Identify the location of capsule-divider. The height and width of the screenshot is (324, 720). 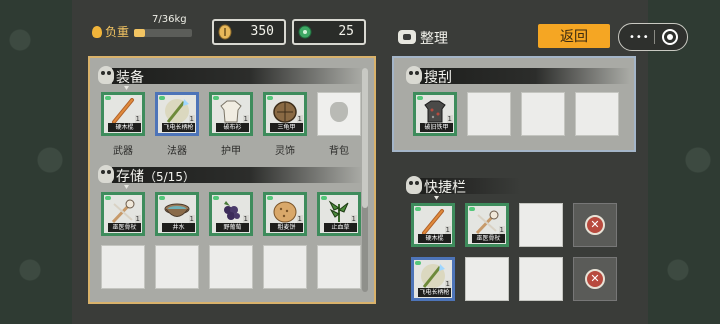
(654, 37).